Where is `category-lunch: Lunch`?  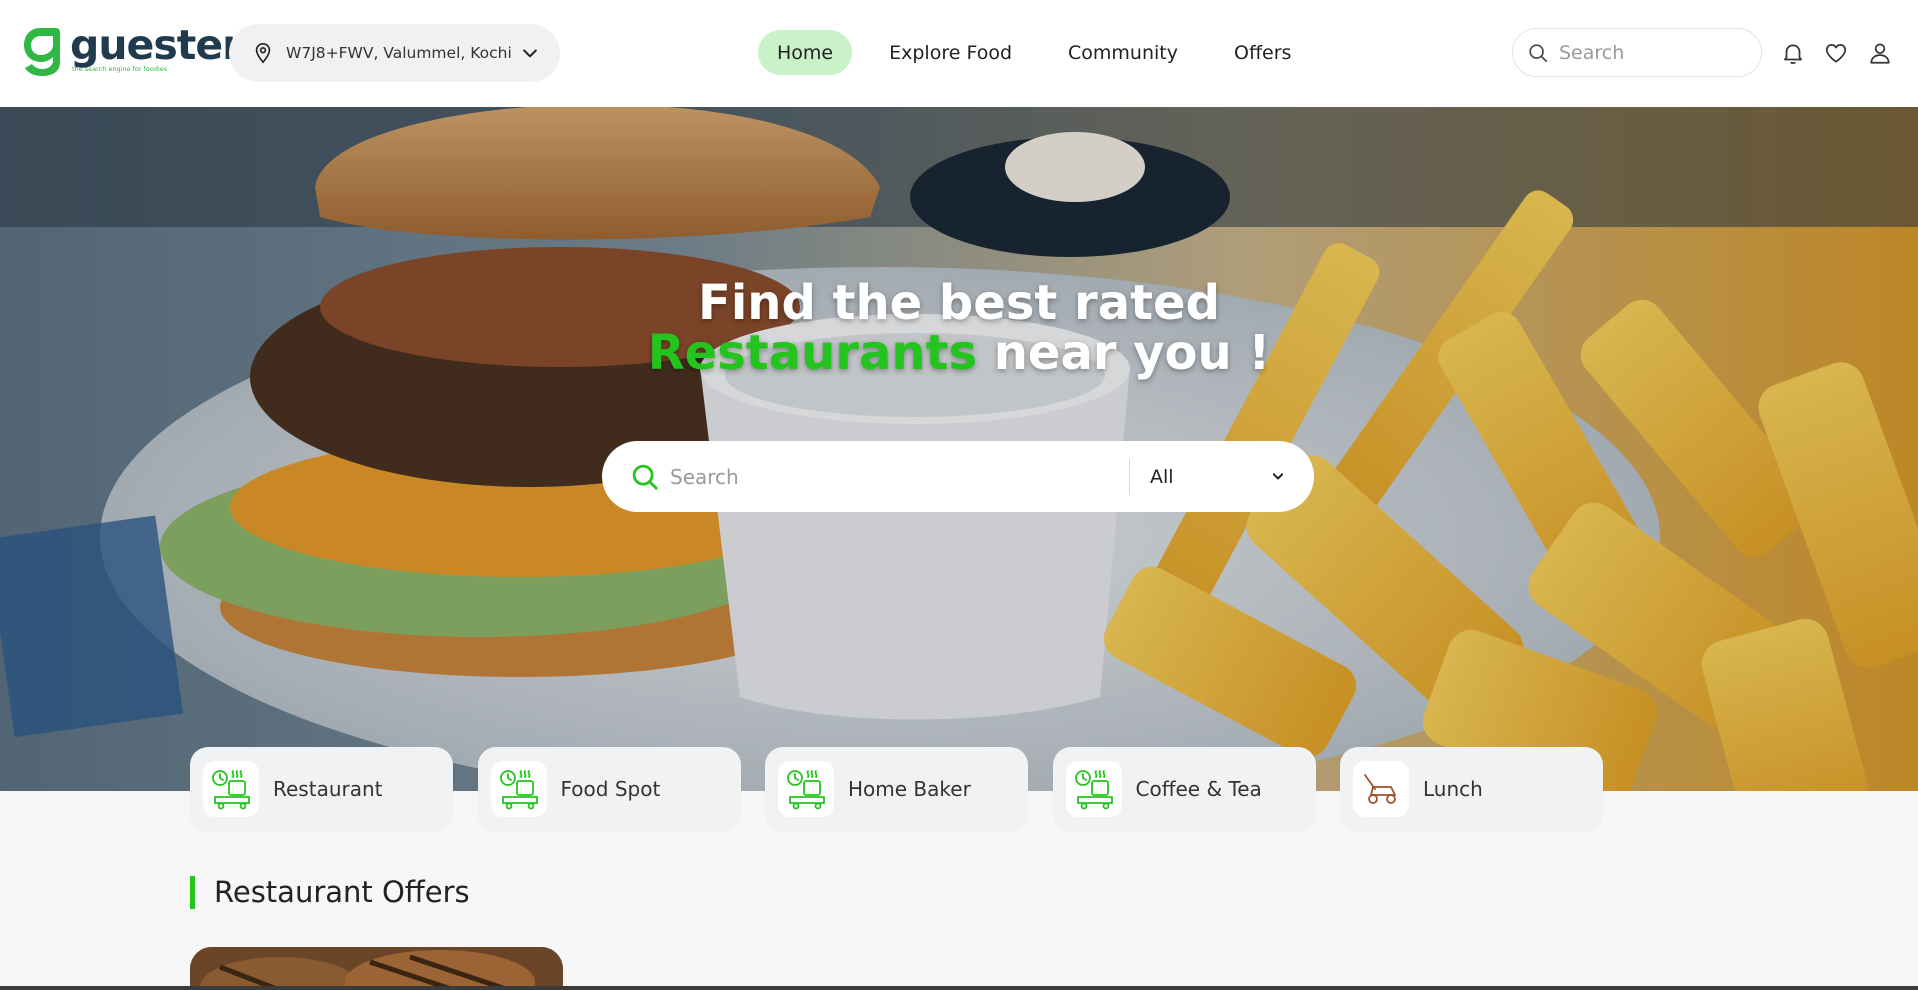 category-lunch: Lunch is located at coordinates (1471, 788).